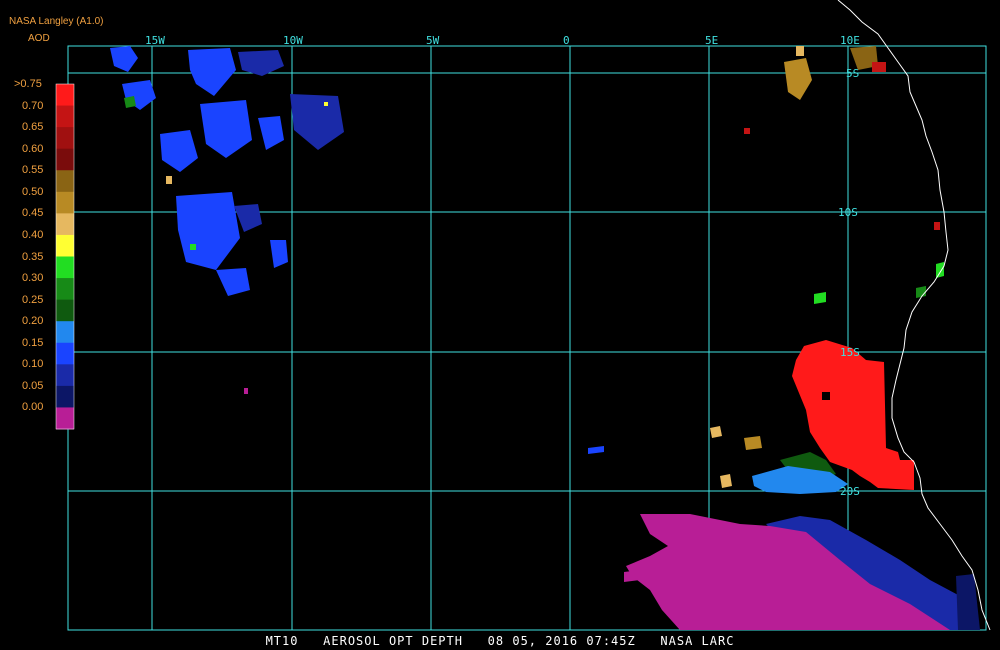 The image size is (1000, 650). Describe the element at coordinates (433, 40) in the screenshot. I see `lon-label-5w: 5W` at that location.